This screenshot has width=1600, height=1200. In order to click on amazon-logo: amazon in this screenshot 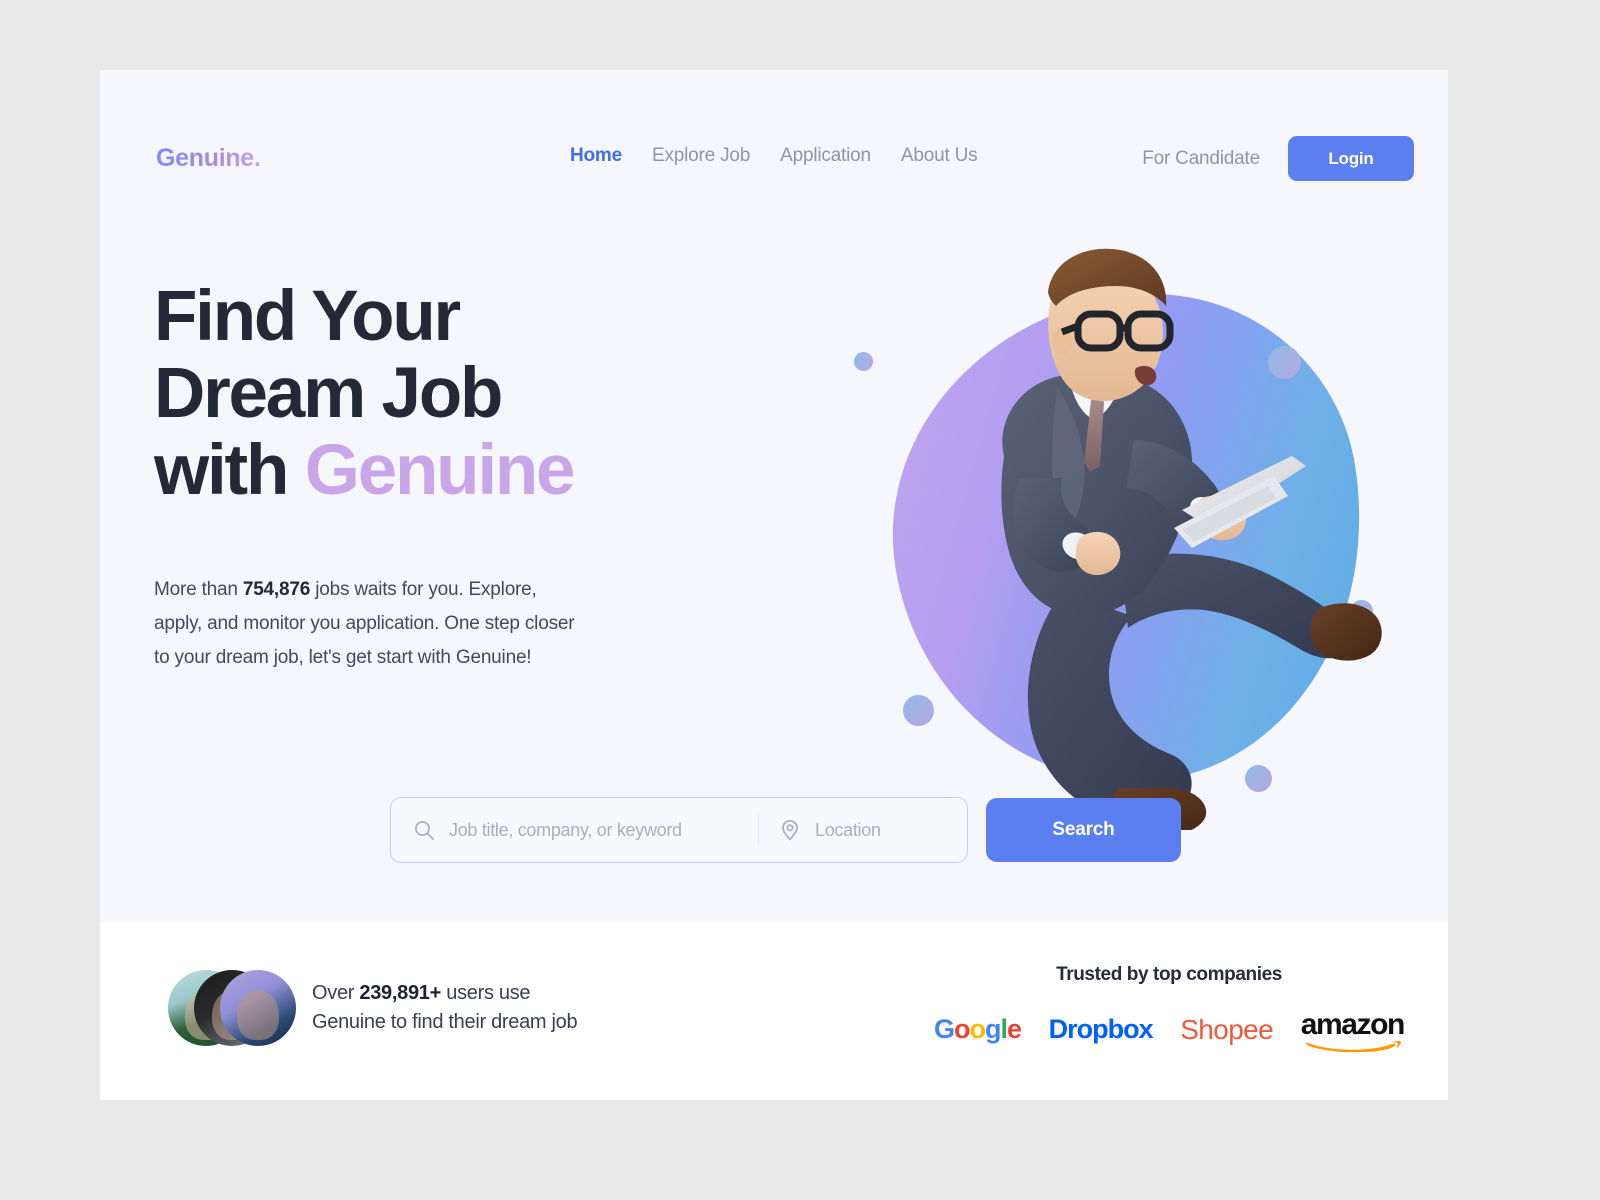, I will do `click(1353, 1030)`.